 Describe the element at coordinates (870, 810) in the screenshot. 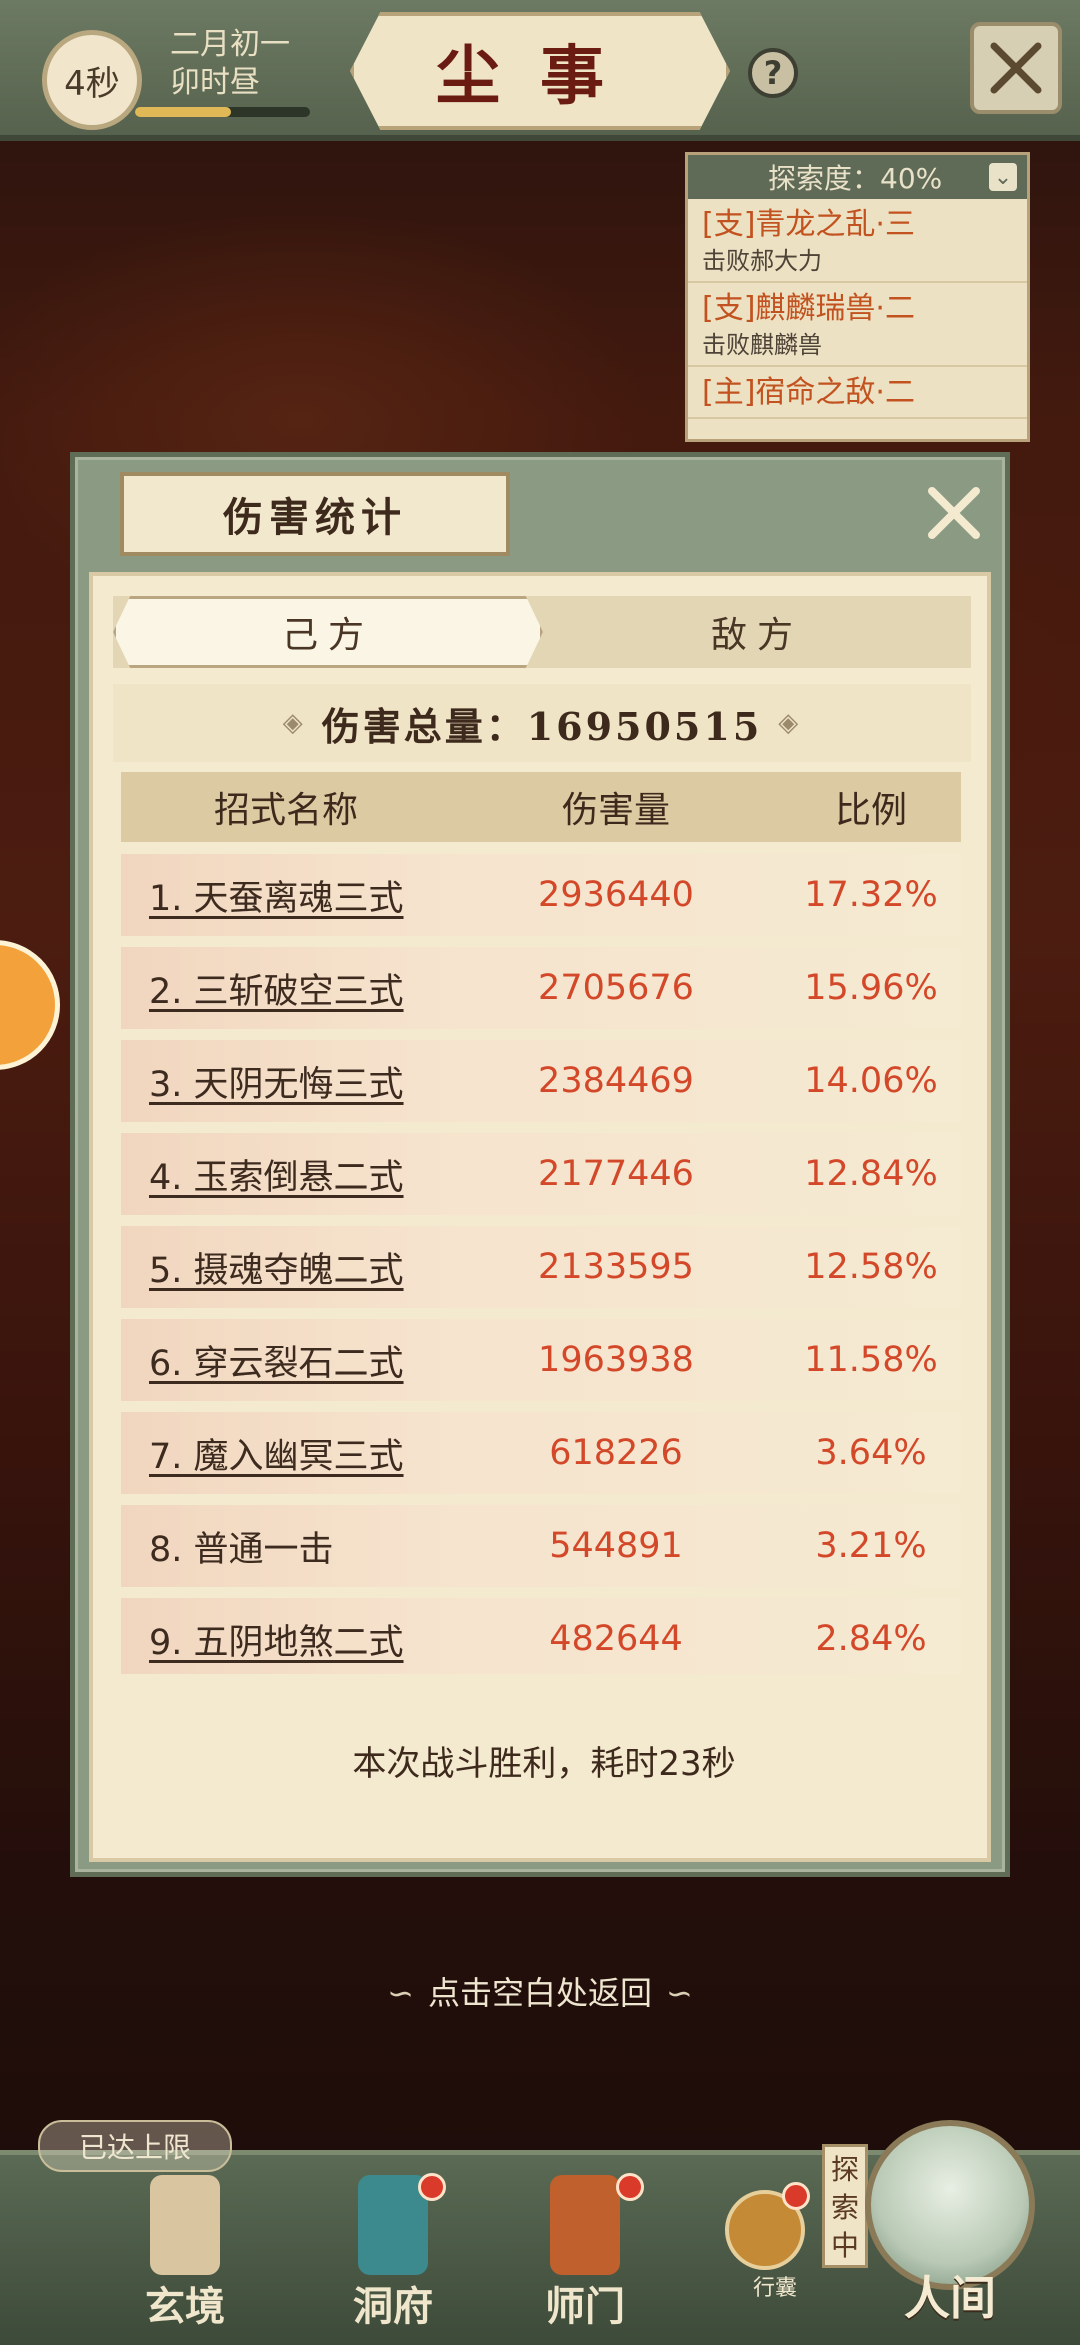

I see `column-header-ratio: 比例` at that location.